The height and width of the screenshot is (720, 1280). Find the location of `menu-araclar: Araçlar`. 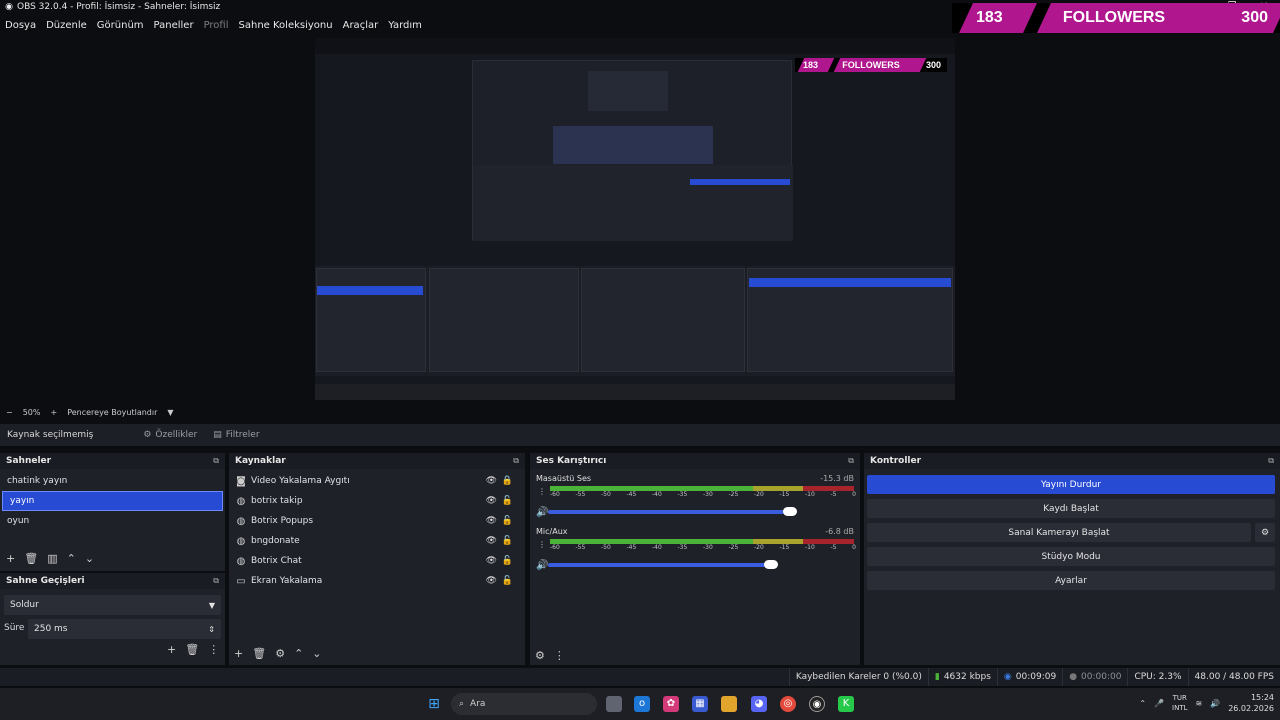

menu-araclar: Araçlar is located at coordinates (361, 25).